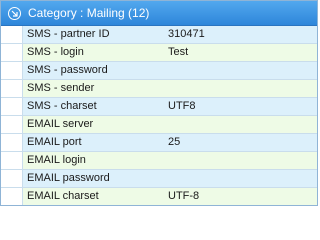  I want to click on table-row: EMAIL password, so click(159, 179).